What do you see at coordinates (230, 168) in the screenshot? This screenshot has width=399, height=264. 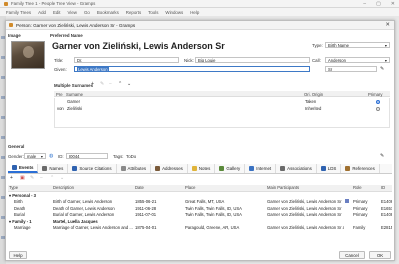 I see `tab-gallery: Gallery` at bounding box center [230, 168].